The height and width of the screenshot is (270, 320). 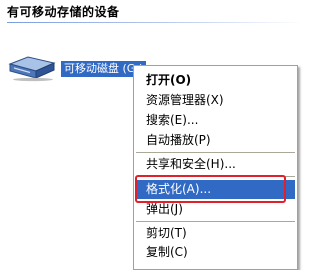 What do you see at coordinates (215, 209) in the screenshot?
I see `menu-item-eject: 弹出(J)` at bounding box center [215, 209].